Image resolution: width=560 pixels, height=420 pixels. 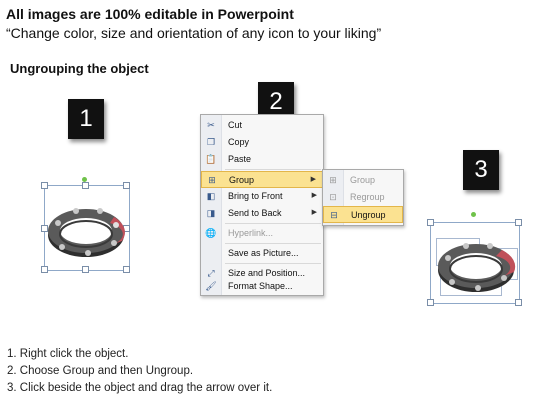 I want to click on menu-item-bring-to-front: ◧ Bring to Front ▶, so click(x=262, y=196).